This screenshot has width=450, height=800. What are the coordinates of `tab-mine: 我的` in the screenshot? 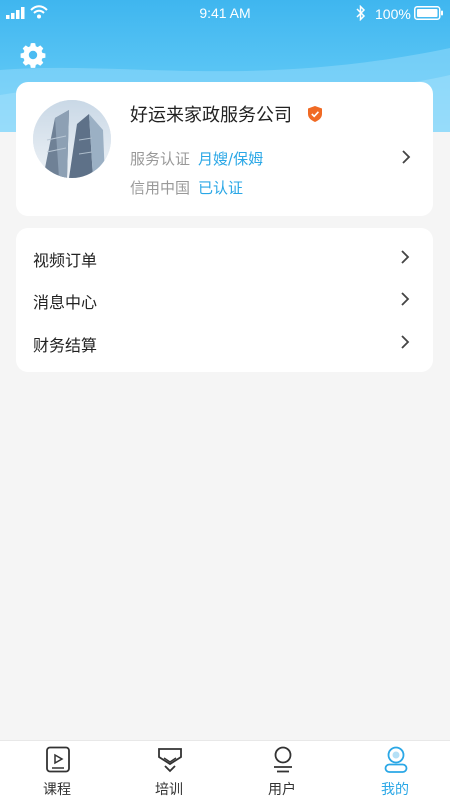 It's located at (394, 770).